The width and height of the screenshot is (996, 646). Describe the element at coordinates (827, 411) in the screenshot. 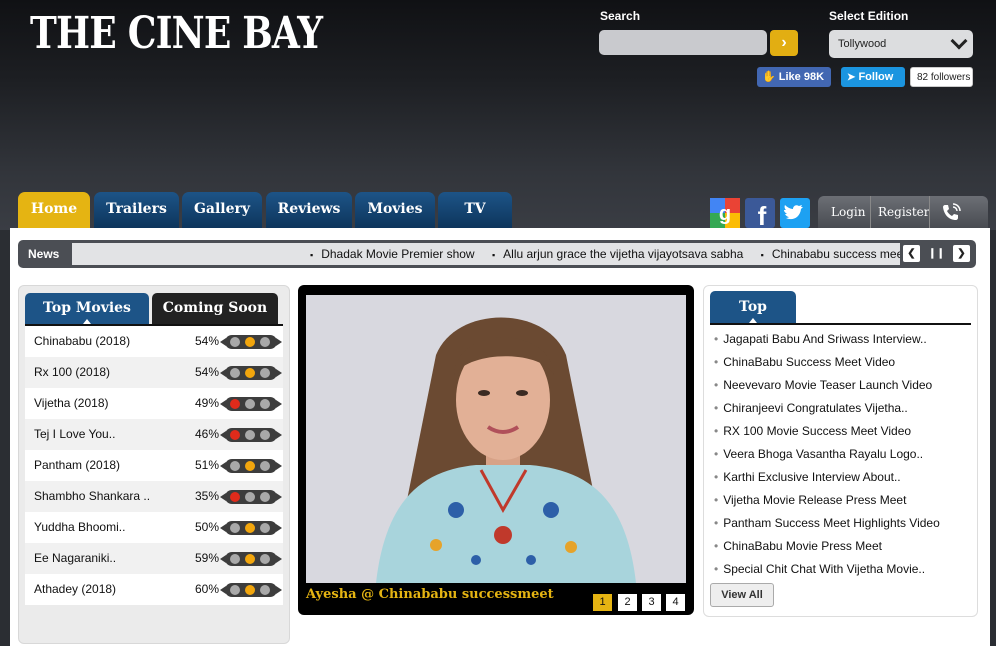

I see `story-item: Chiranjeevi Congratulates Vijetha..` at that location.